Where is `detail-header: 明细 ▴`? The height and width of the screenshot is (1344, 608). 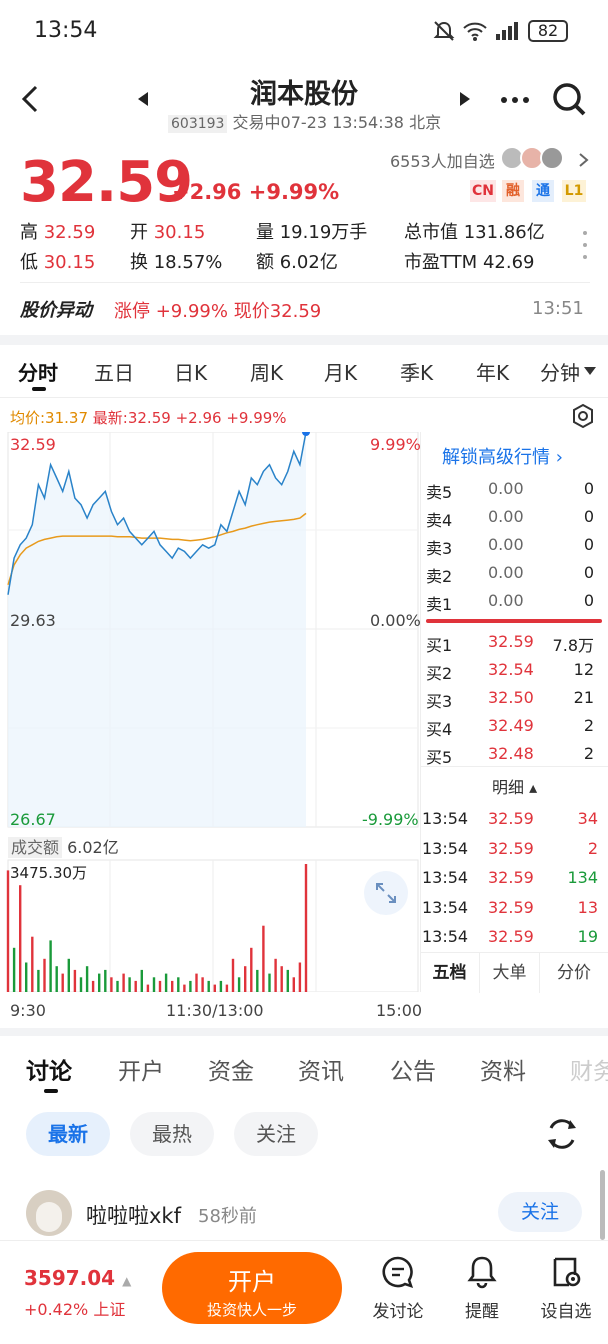 detail-header: 明细 ▴ is located at coordinates (514, 786).